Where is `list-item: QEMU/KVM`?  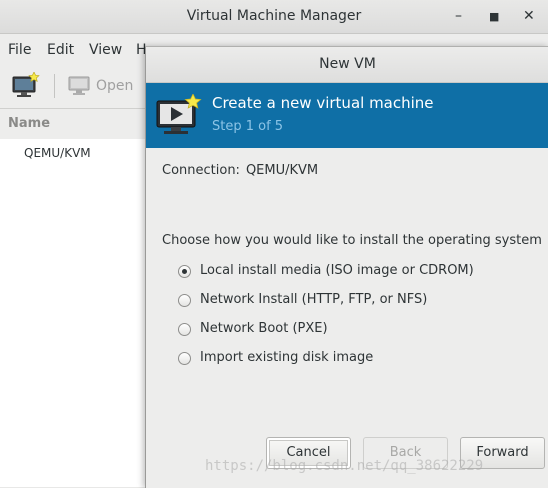
list-item: QEMU/KVM is located at coordinates (57, 153).